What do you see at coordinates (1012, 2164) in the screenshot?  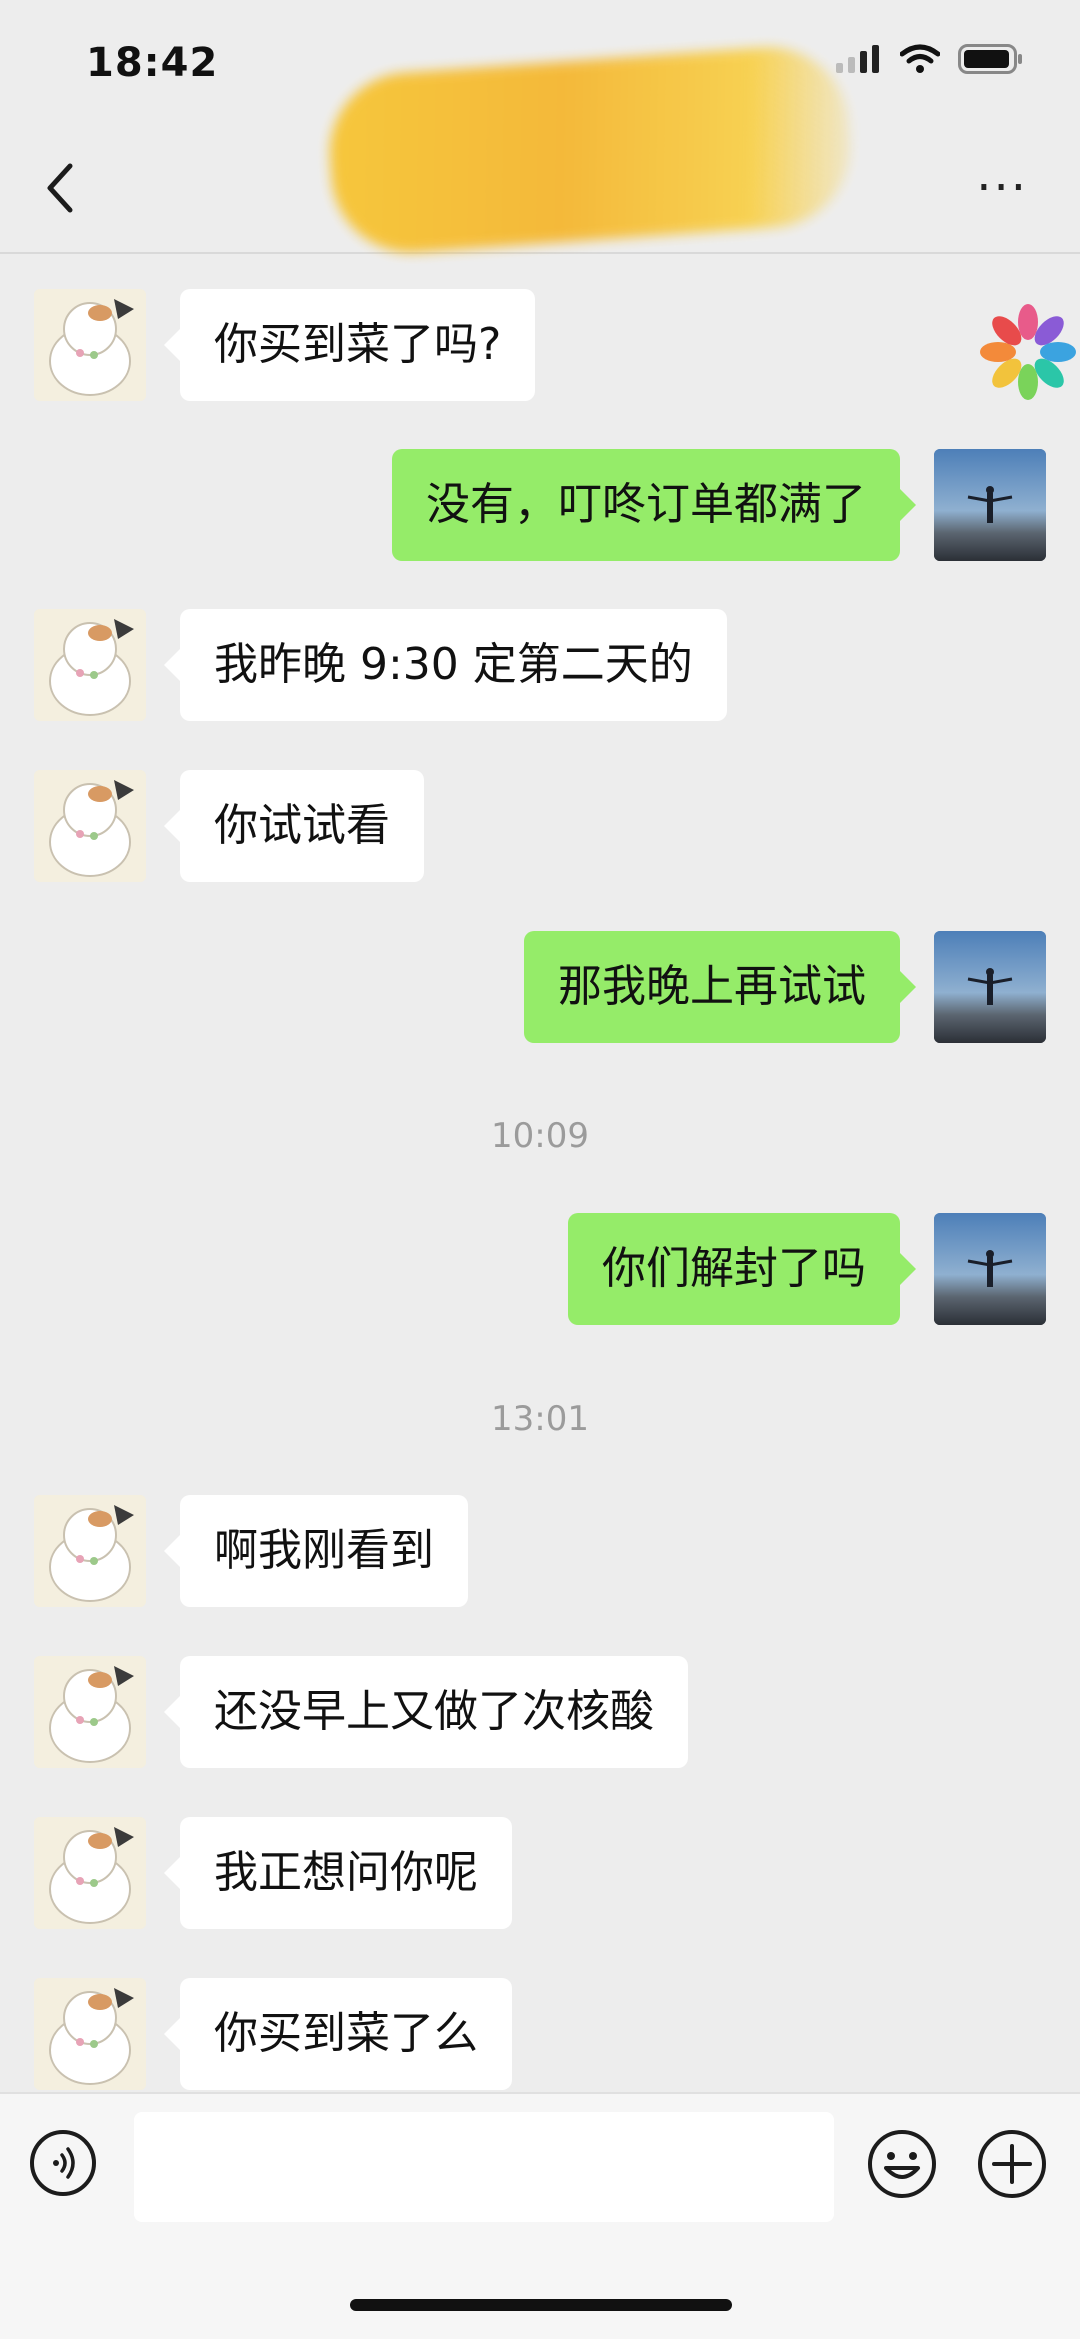 I see `plus-icon` at bounding box center [1012, 2164].